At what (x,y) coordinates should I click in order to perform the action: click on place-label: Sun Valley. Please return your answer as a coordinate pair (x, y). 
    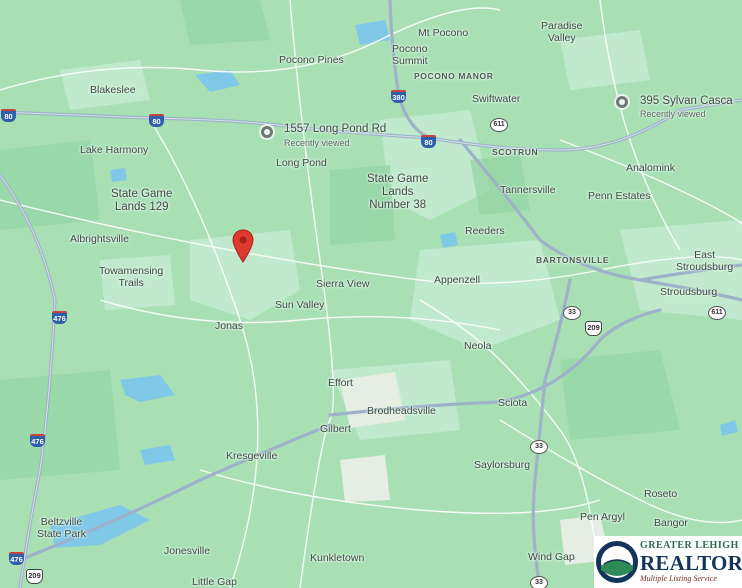
    Looking at the image, I should click on (300, 305).